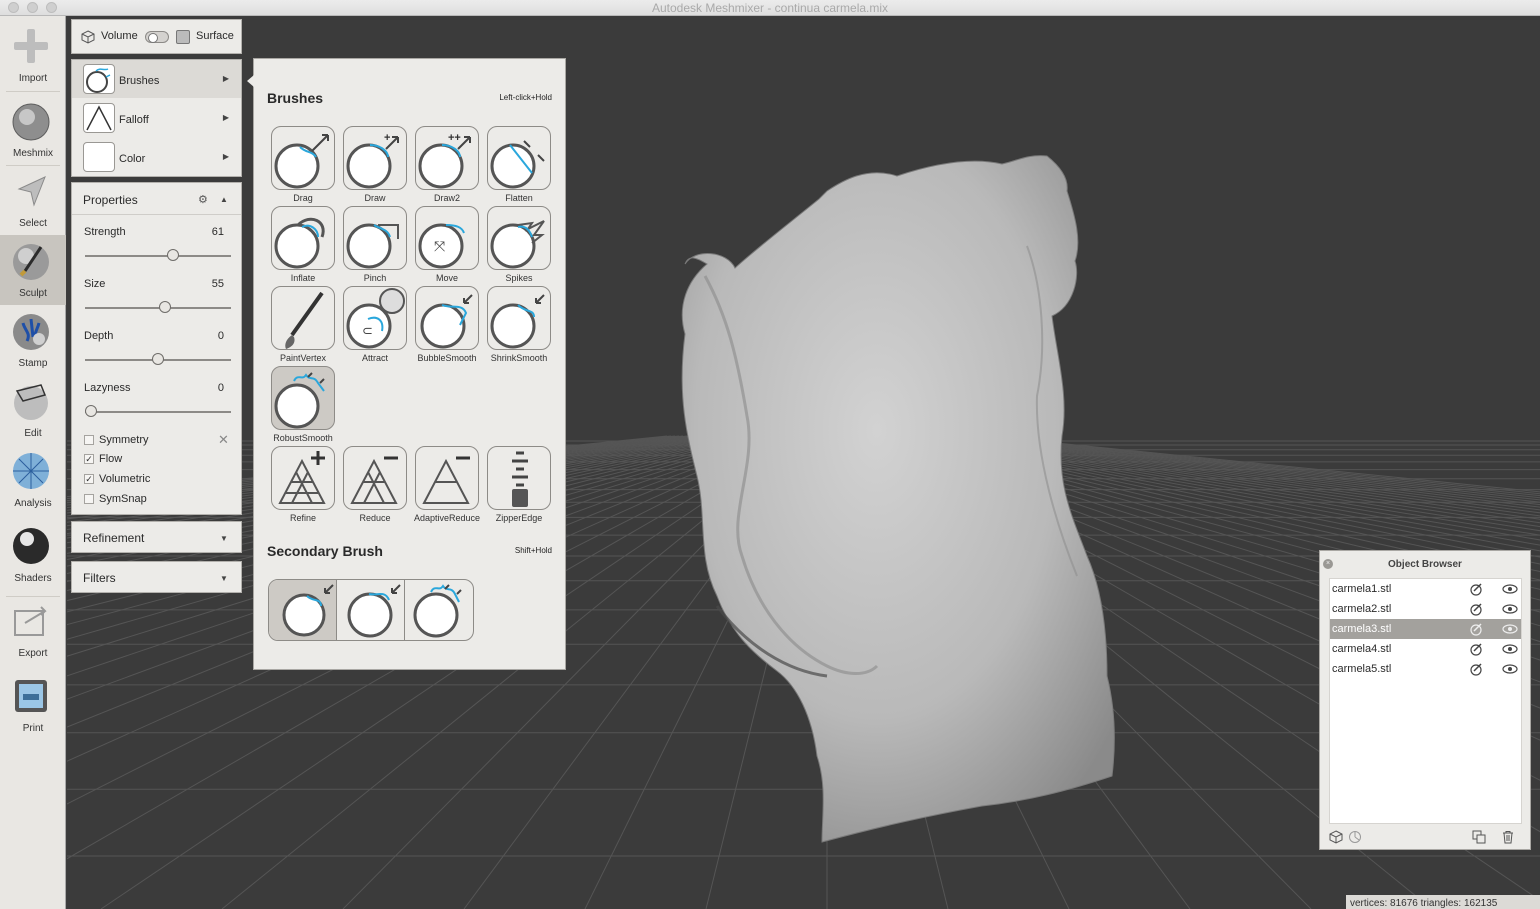  What do you see at coordinates (1443, 902) in the screenshot?
I see `status-bar: vertices: 81676 triangles: 162135` at bounding box center [1443, 902].